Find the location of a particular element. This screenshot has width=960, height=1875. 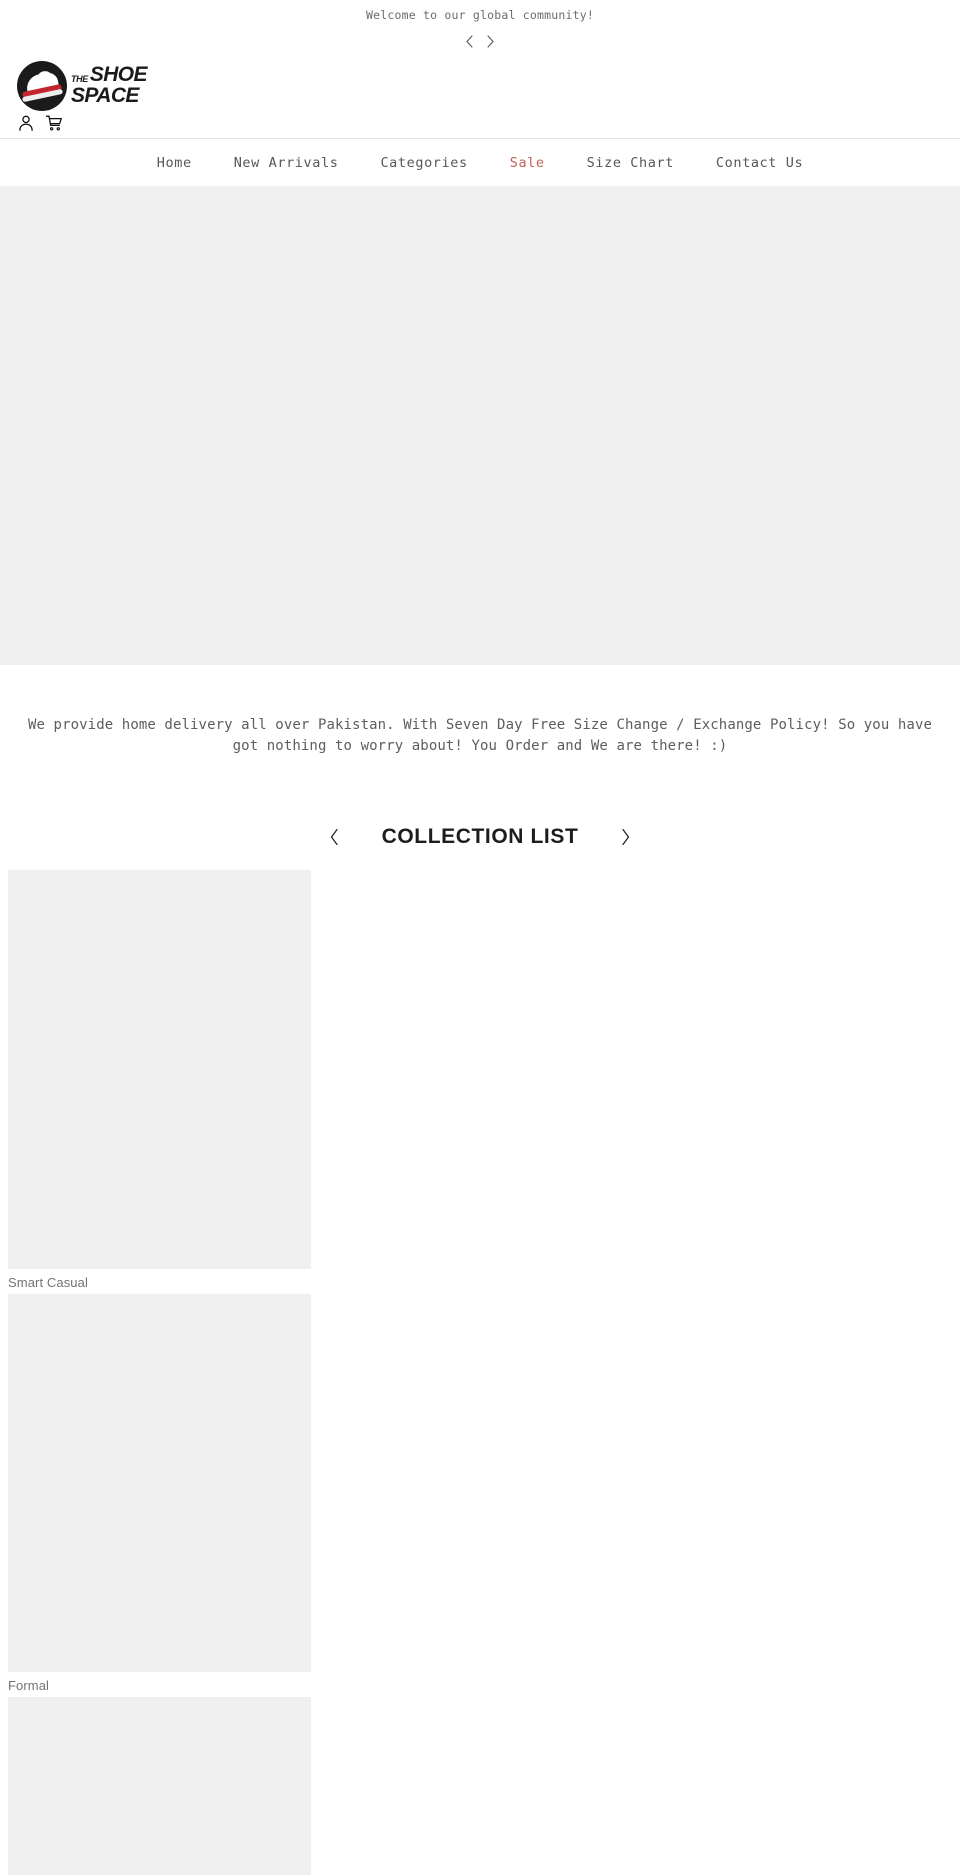

announcement-bar: Welcome to our global community! is located at coordinates (480, 25).